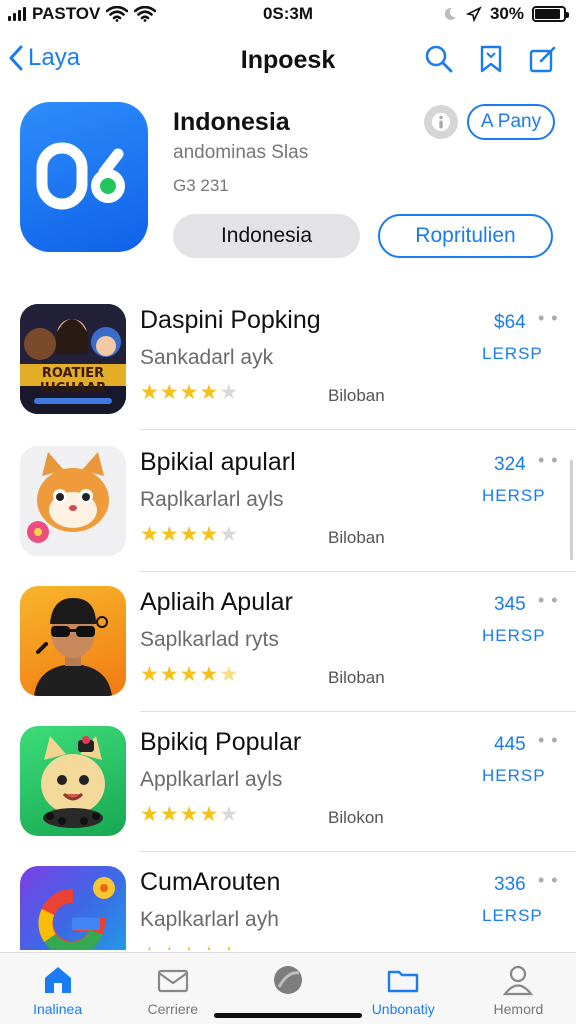 The image size is (576, 1024). What do you see at coordinates (209, 919) in the screenshot?
I see `app-subtitle: Kaplkarlarl ayh` at bounding box center [209, 919].